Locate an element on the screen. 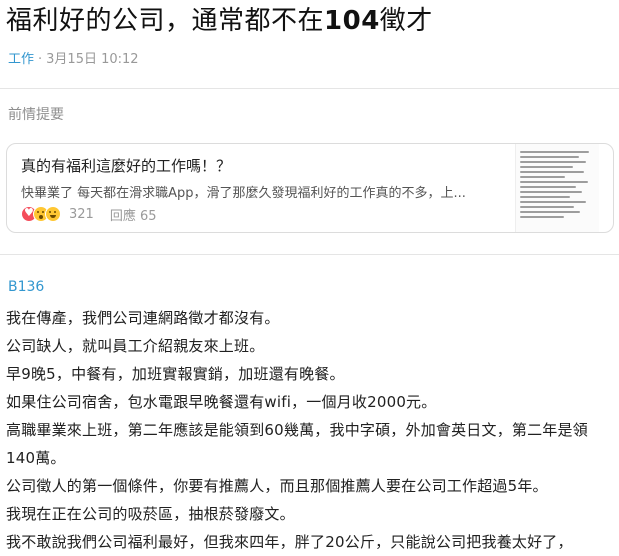 This screenshot has width=619, height=556. quoted-post-stats: 321 回應 65 is located at coordinates (89, 214).